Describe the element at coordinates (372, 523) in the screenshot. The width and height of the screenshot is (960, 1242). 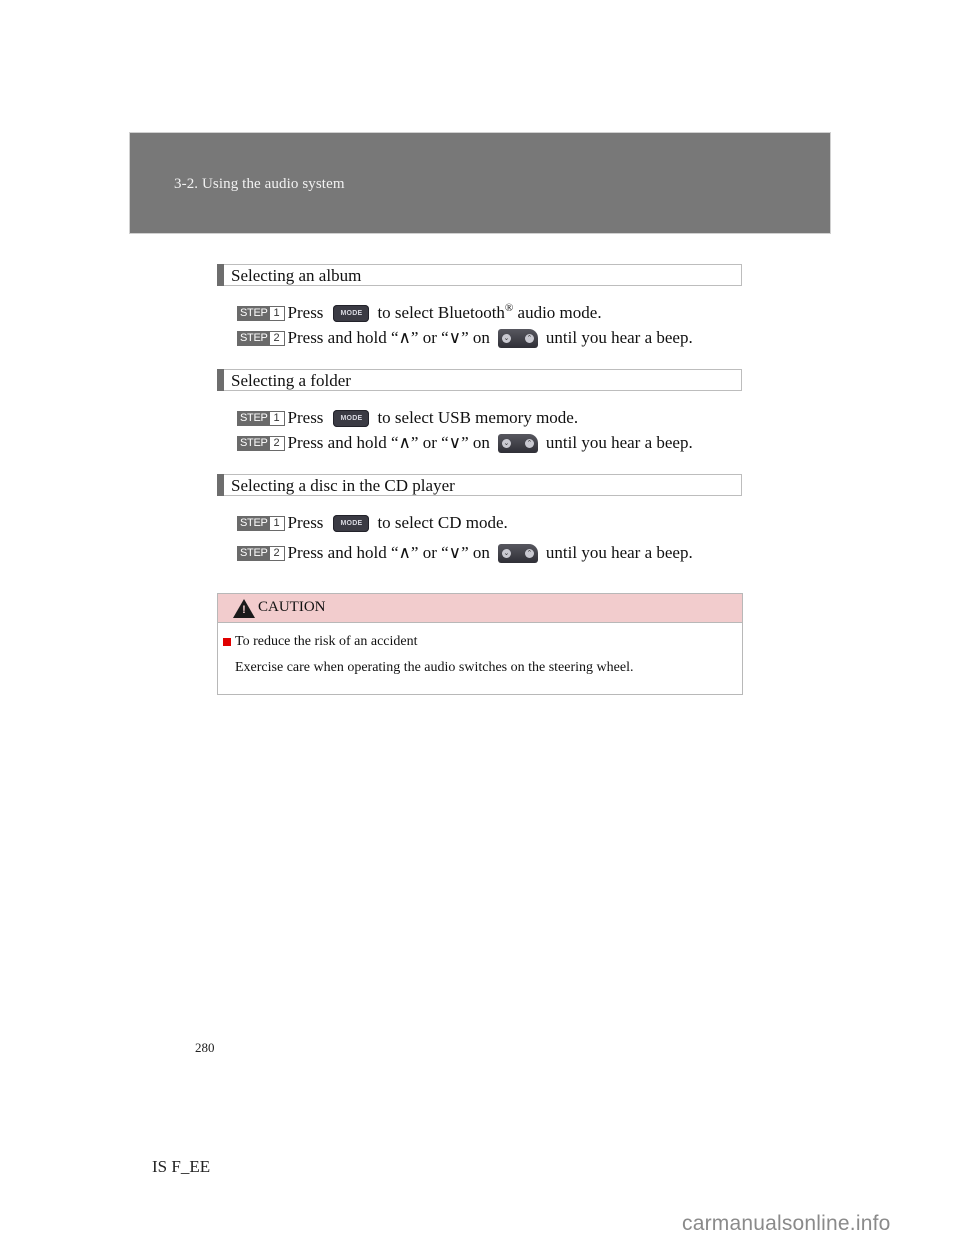
I see `cd-step-1: STEP 1 Press MODE to select CD mode.` at that location.